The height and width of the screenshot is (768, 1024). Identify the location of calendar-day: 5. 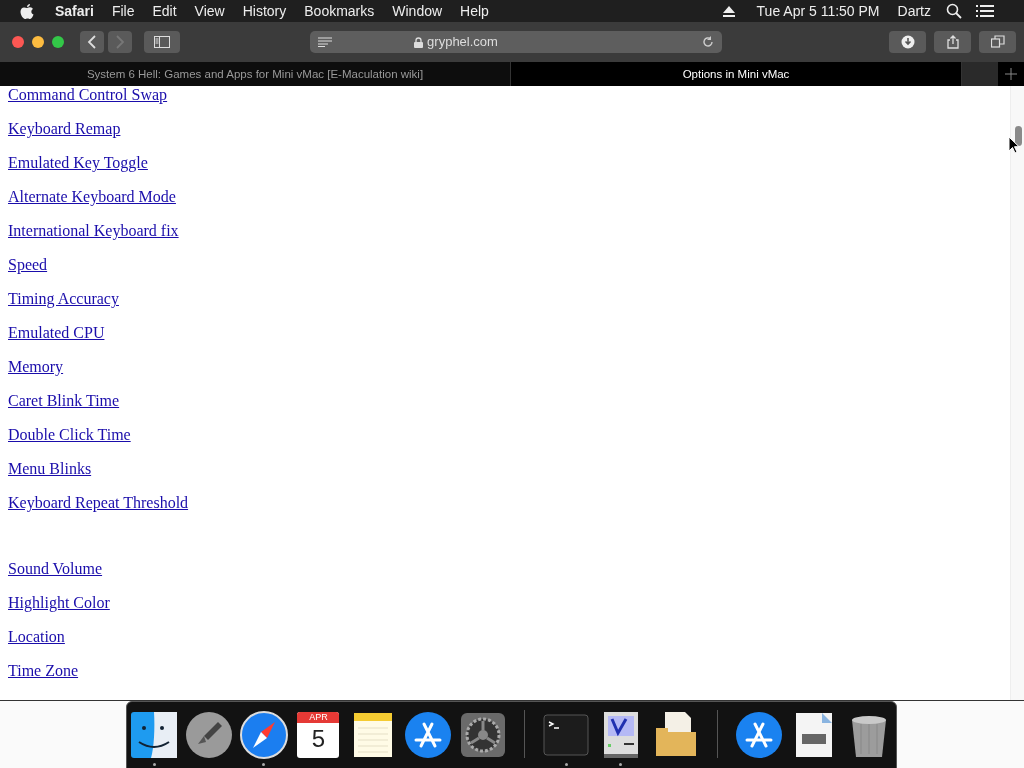
(318, 739).